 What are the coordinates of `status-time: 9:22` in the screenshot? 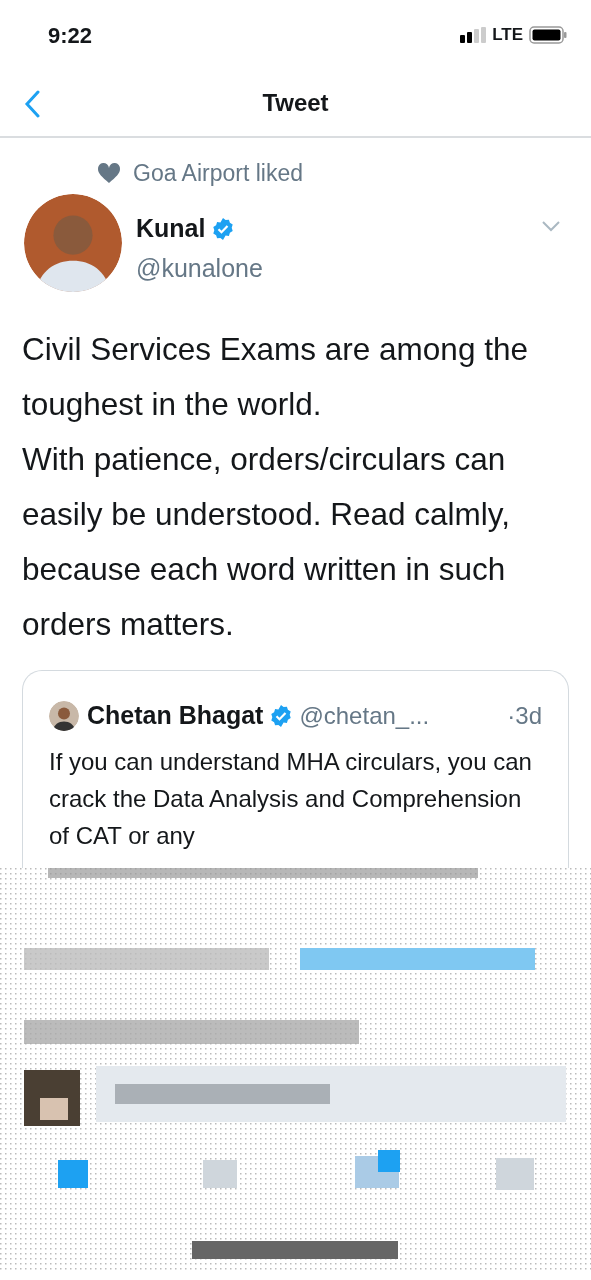 It's located at (70, 35).